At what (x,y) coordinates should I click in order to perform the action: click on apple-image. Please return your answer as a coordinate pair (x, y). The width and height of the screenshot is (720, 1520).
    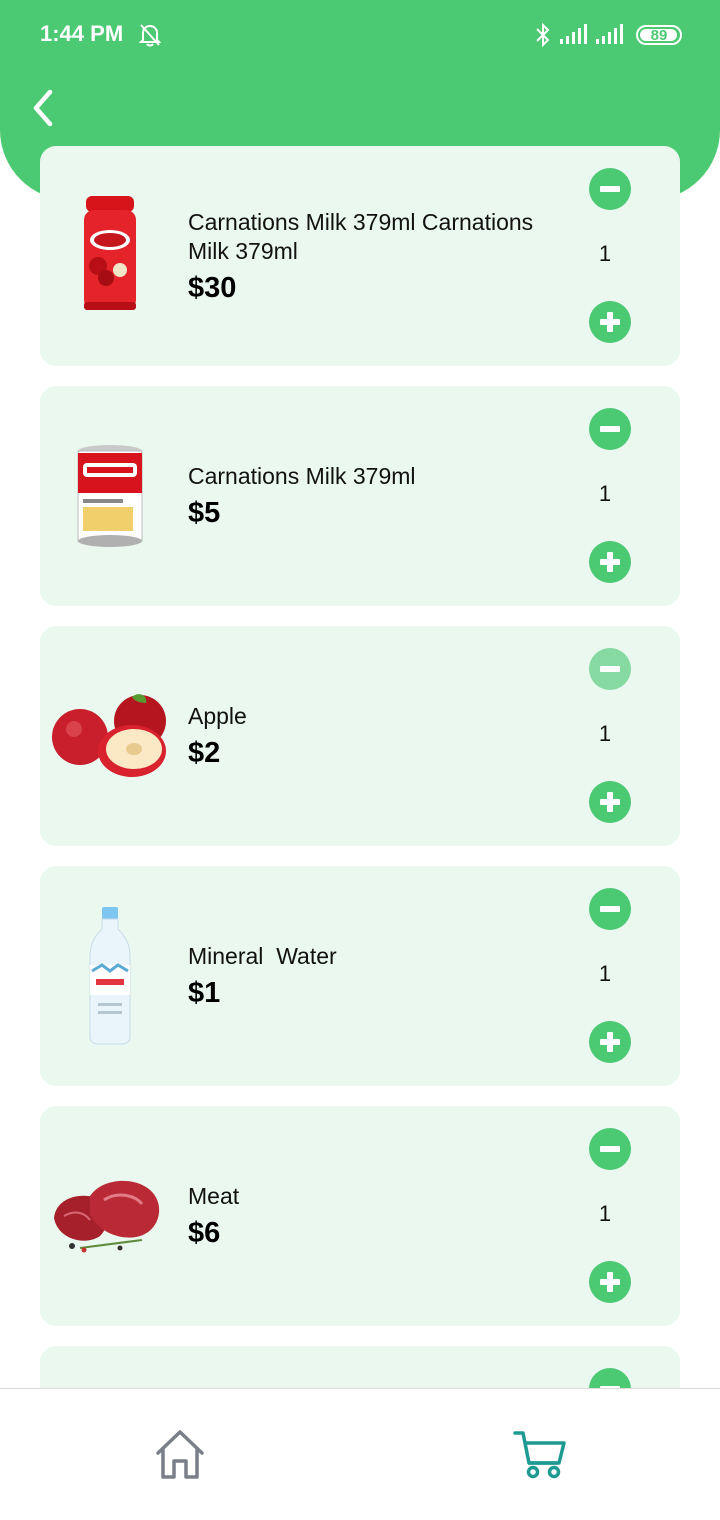
    Looking at the image, I should click on (109, 735).